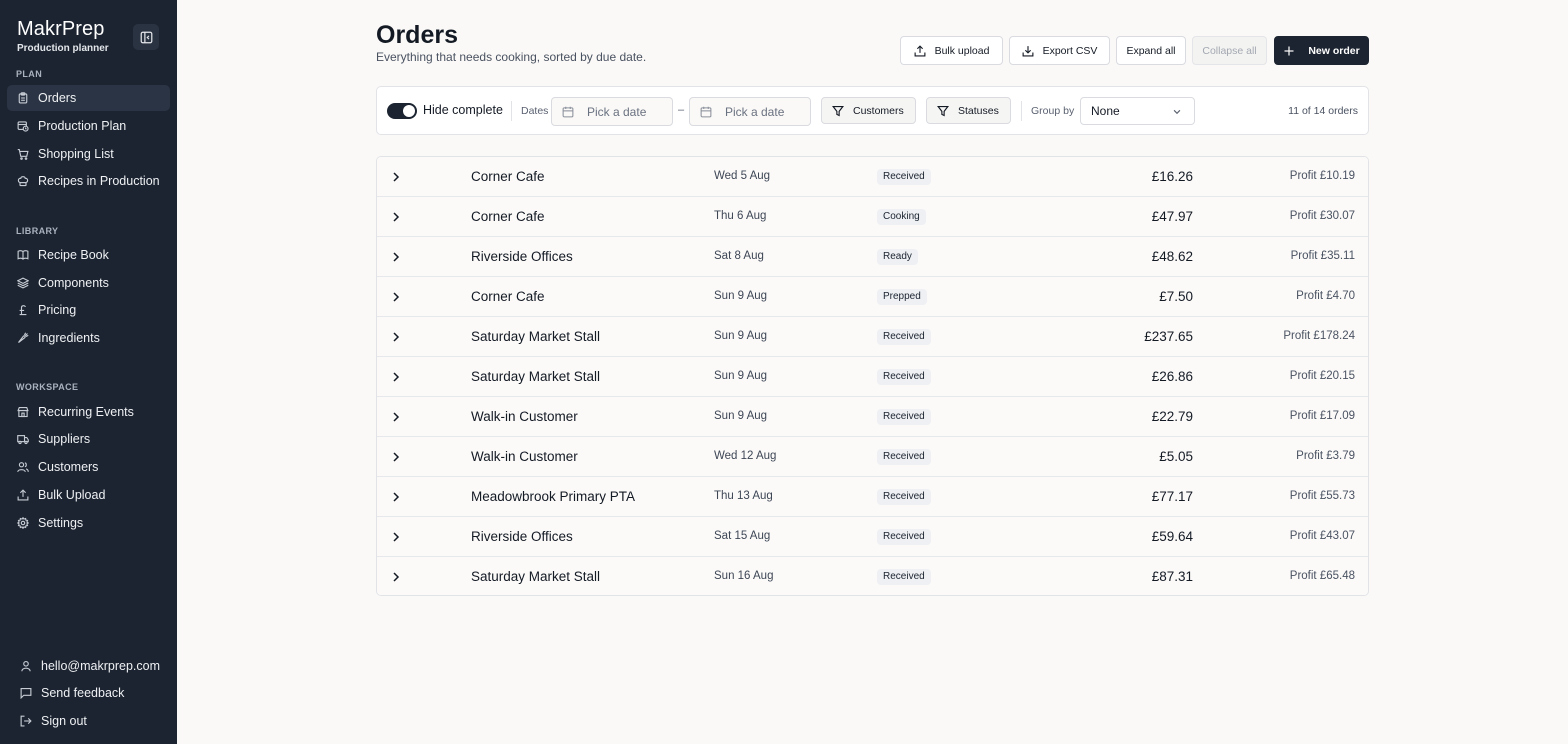 The image size is (1568, 744). I want to click on customers-filter-button: Customers, so click(868, 110).